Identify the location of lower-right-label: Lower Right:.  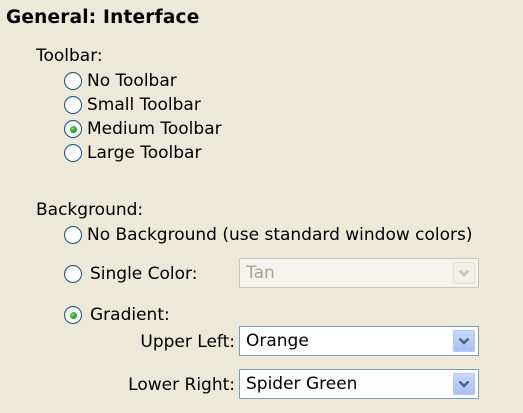
(181, 385).